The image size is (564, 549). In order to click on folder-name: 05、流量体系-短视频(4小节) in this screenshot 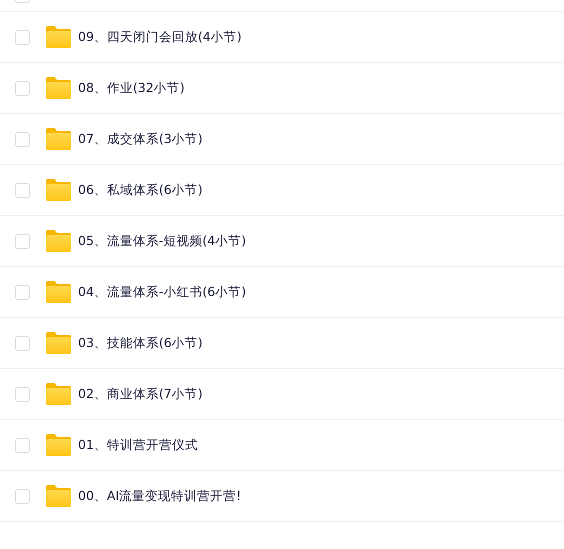, I will do `click(162, 241)`.